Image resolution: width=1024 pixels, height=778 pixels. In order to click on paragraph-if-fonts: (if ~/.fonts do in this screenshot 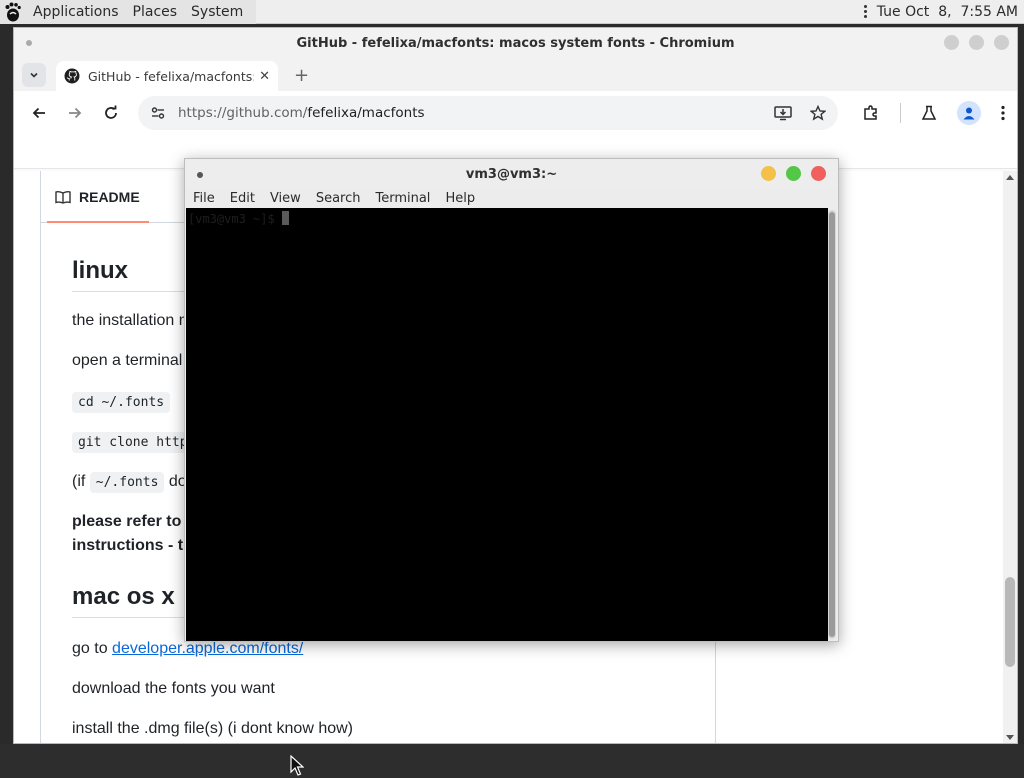, I will do `click(129, 482)`.